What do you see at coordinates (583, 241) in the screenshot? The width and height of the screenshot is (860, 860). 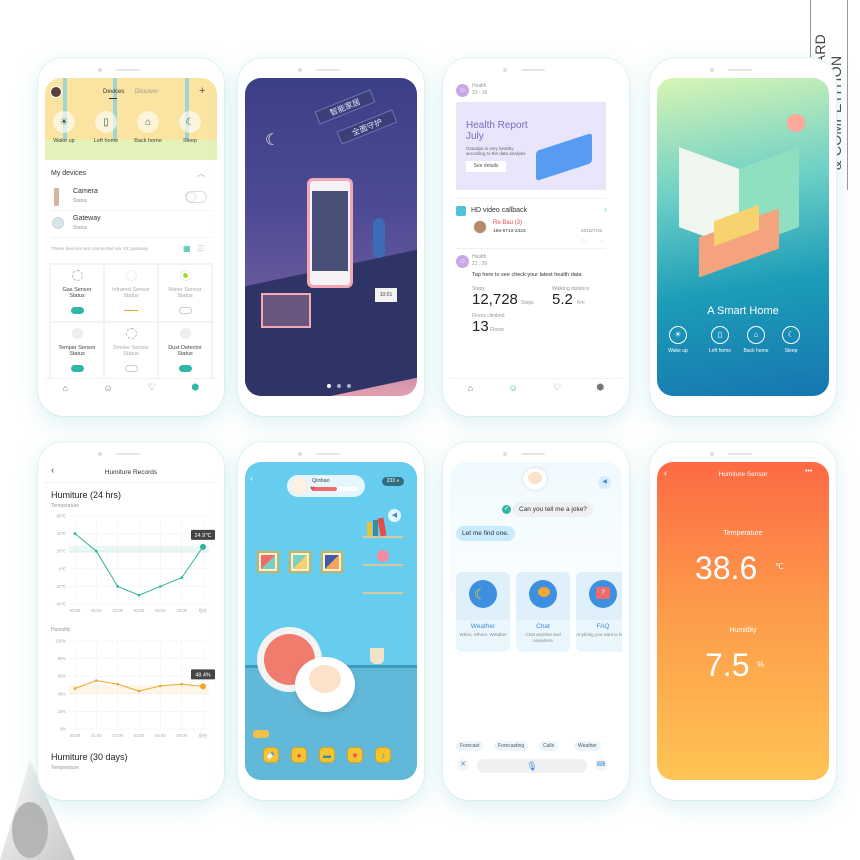 I see `message-icon: ▭` at bounding box center [583, 241].